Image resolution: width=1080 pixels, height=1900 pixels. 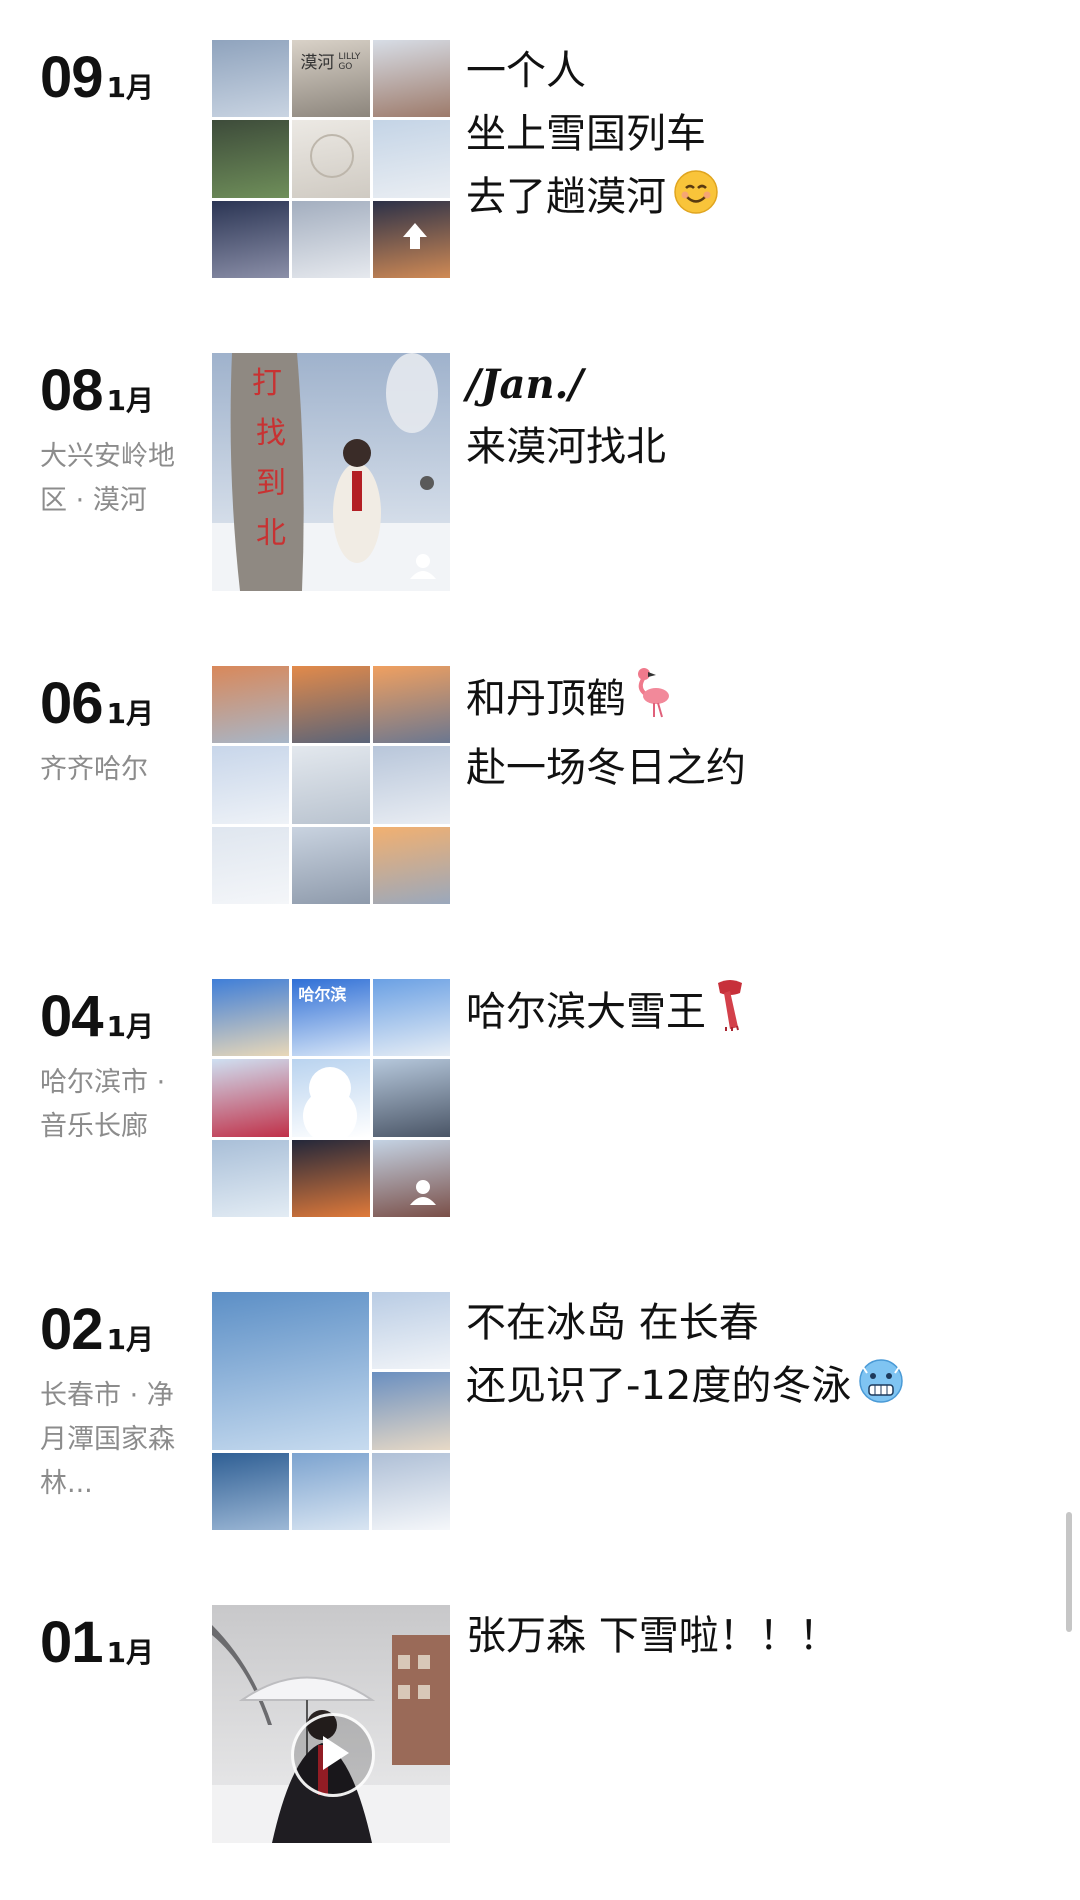 What do you see at coordinates (414, 242) in the screenshot?
I see `upload-arrow-stem` at bounding box center [414, 242].